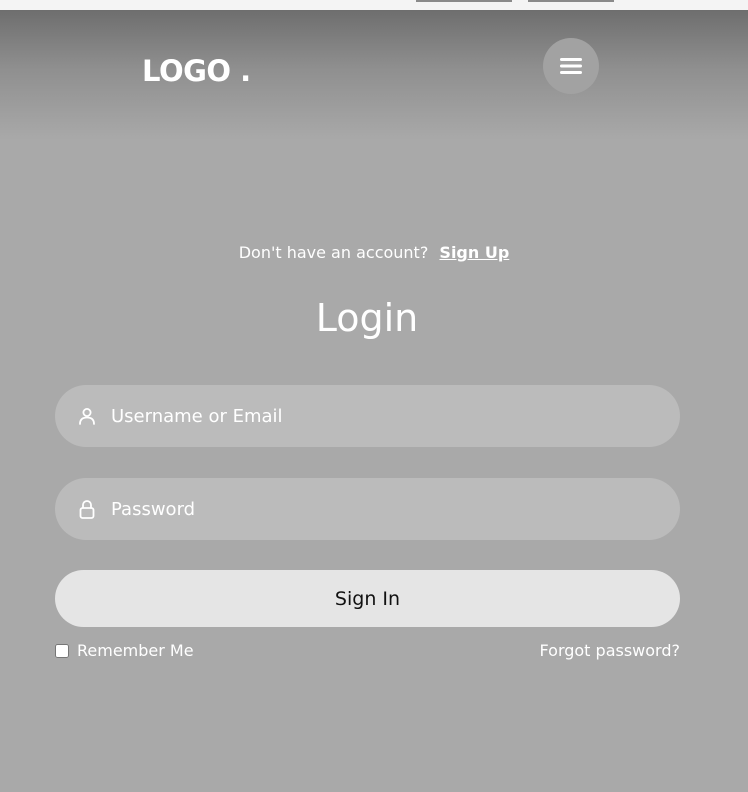 The height and width of the screenshot is (792, 748). What do you see at coordinates (610, 650) in the screenshot?
I see `forgot-password-link: Forgot password?` at bounding box center [610, 650].